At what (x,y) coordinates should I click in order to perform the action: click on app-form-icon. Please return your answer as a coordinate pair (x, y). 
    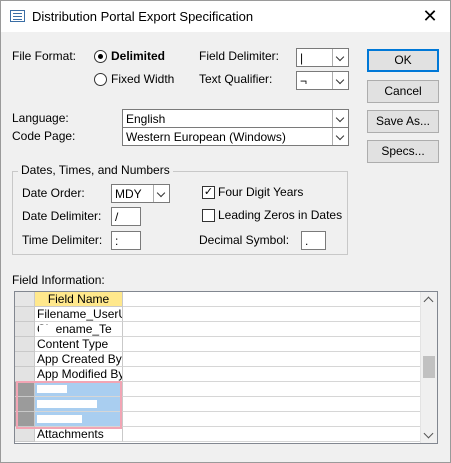
    Looking at the image, I should click on (17, 16).